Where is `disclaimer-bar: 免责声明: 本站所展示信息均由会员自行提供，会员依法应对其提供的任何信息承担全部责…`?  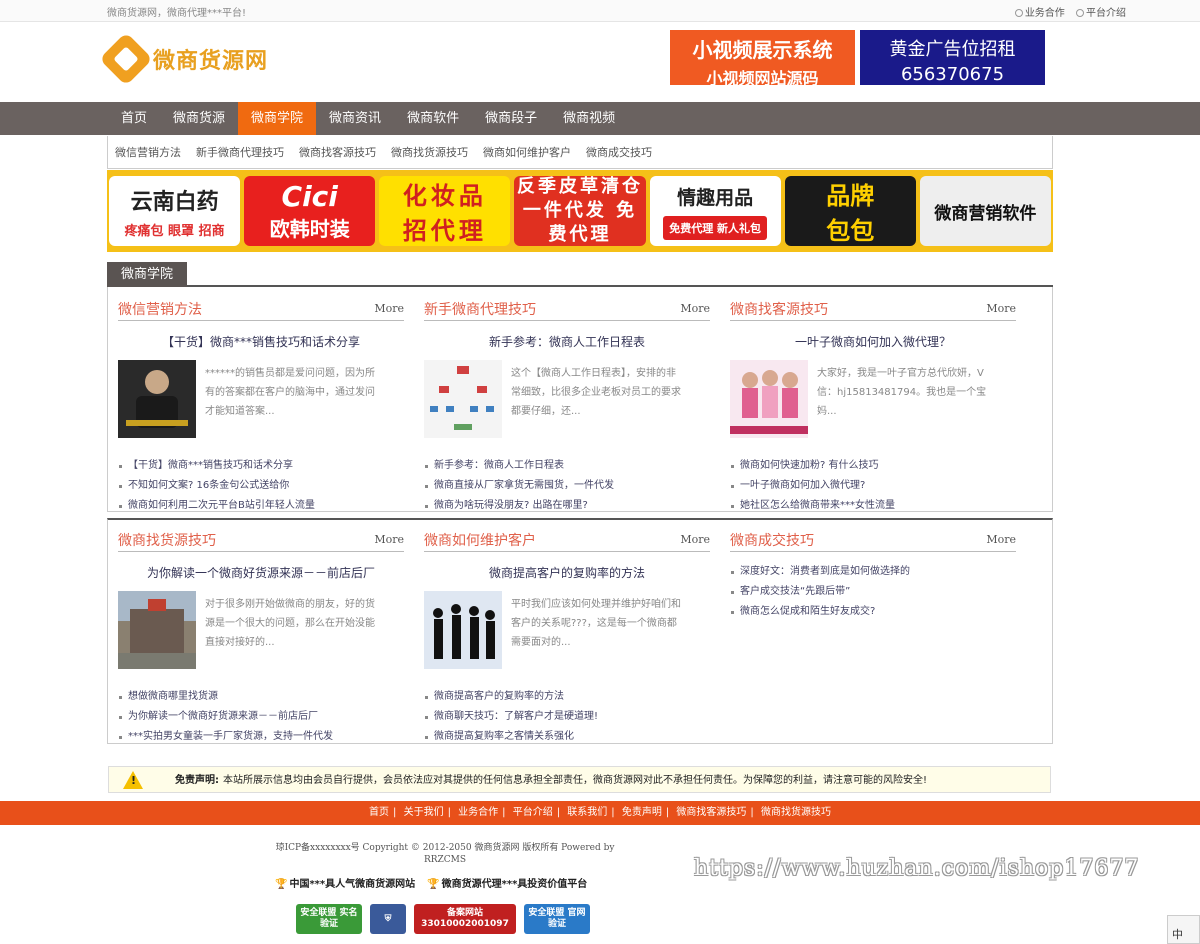
disclaimer-bar: 免责声明: 本站所展示信息均由会员自行提供，会员依法应对其提供的任何信息承担全部责… is located at coordinates (579, 779).